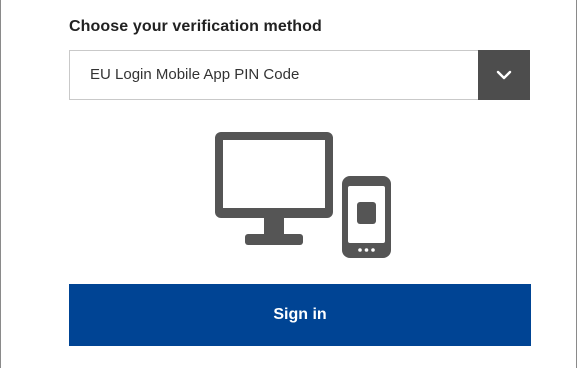 This screenshot has height=368, width=579. What do you see at coordinates (504, 75) in the screenshot?
I see `chevron-down-icon` at bounding box center [504, 75].